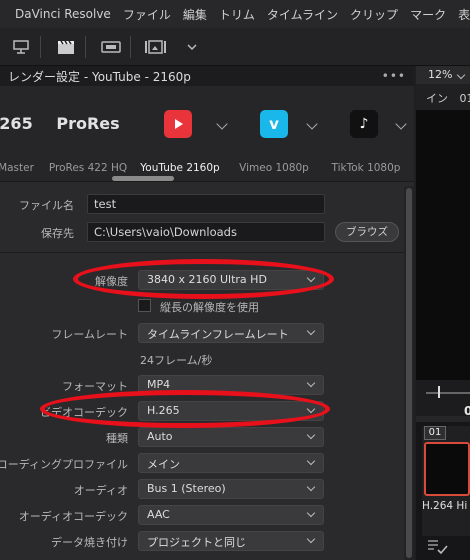 The height and width of the screenshot is (560, 470). Describe the element at coordinates (66, 47) in the screenshot. I see `clapper-icon` at that location.